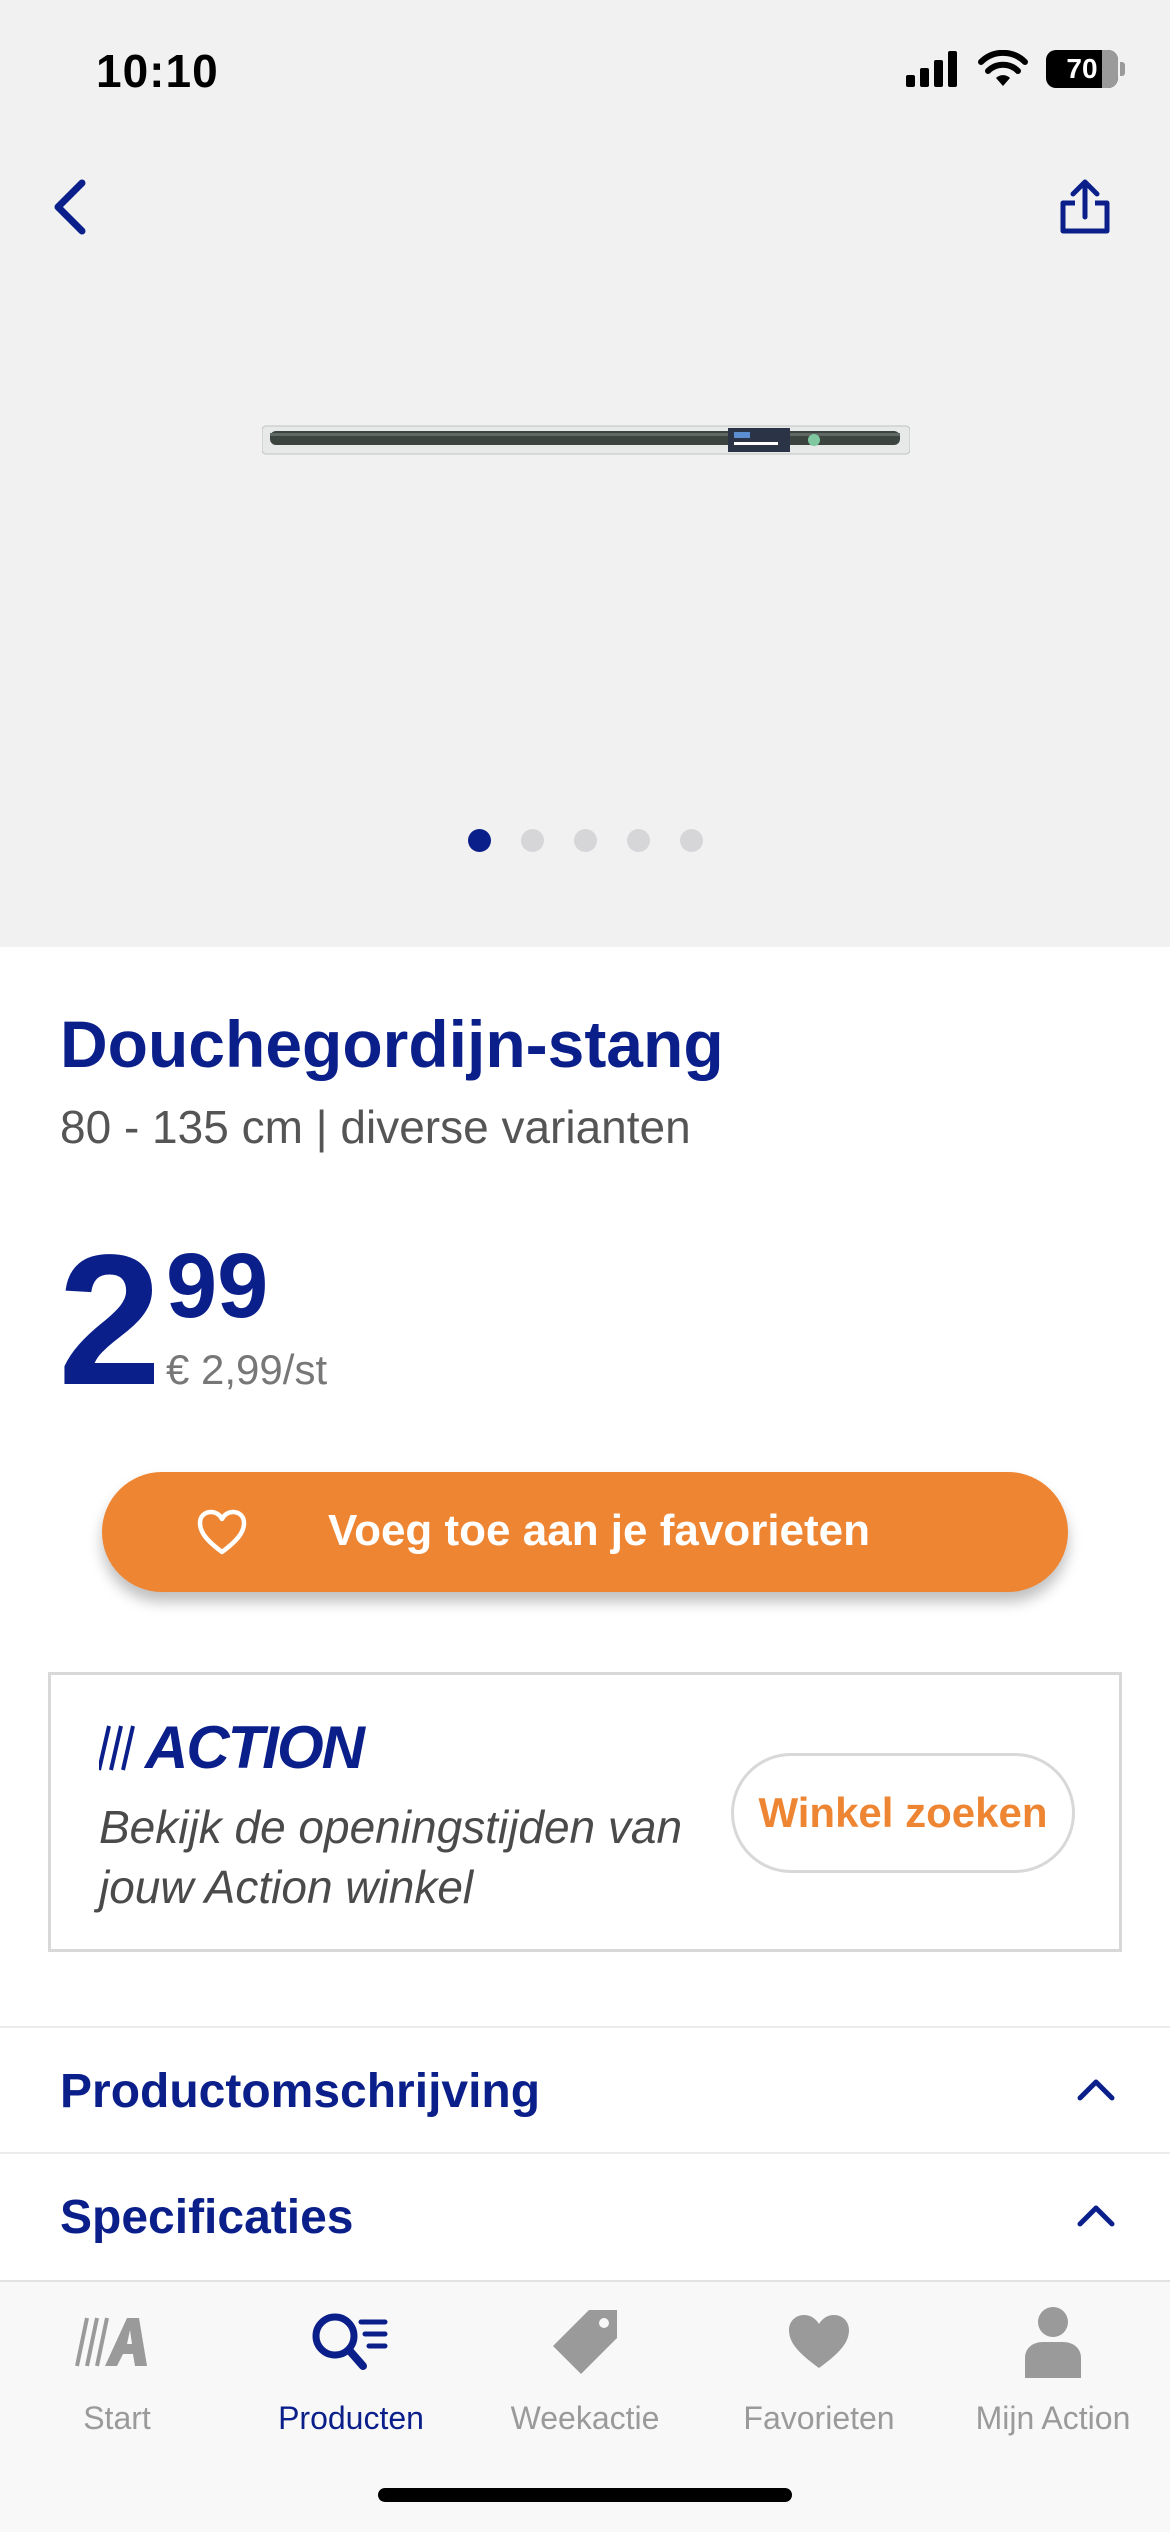  What do you see at coordinates (117, 2369) in the screenshot?
I see `tab-start: Start` at bounding box center [117, 2369].